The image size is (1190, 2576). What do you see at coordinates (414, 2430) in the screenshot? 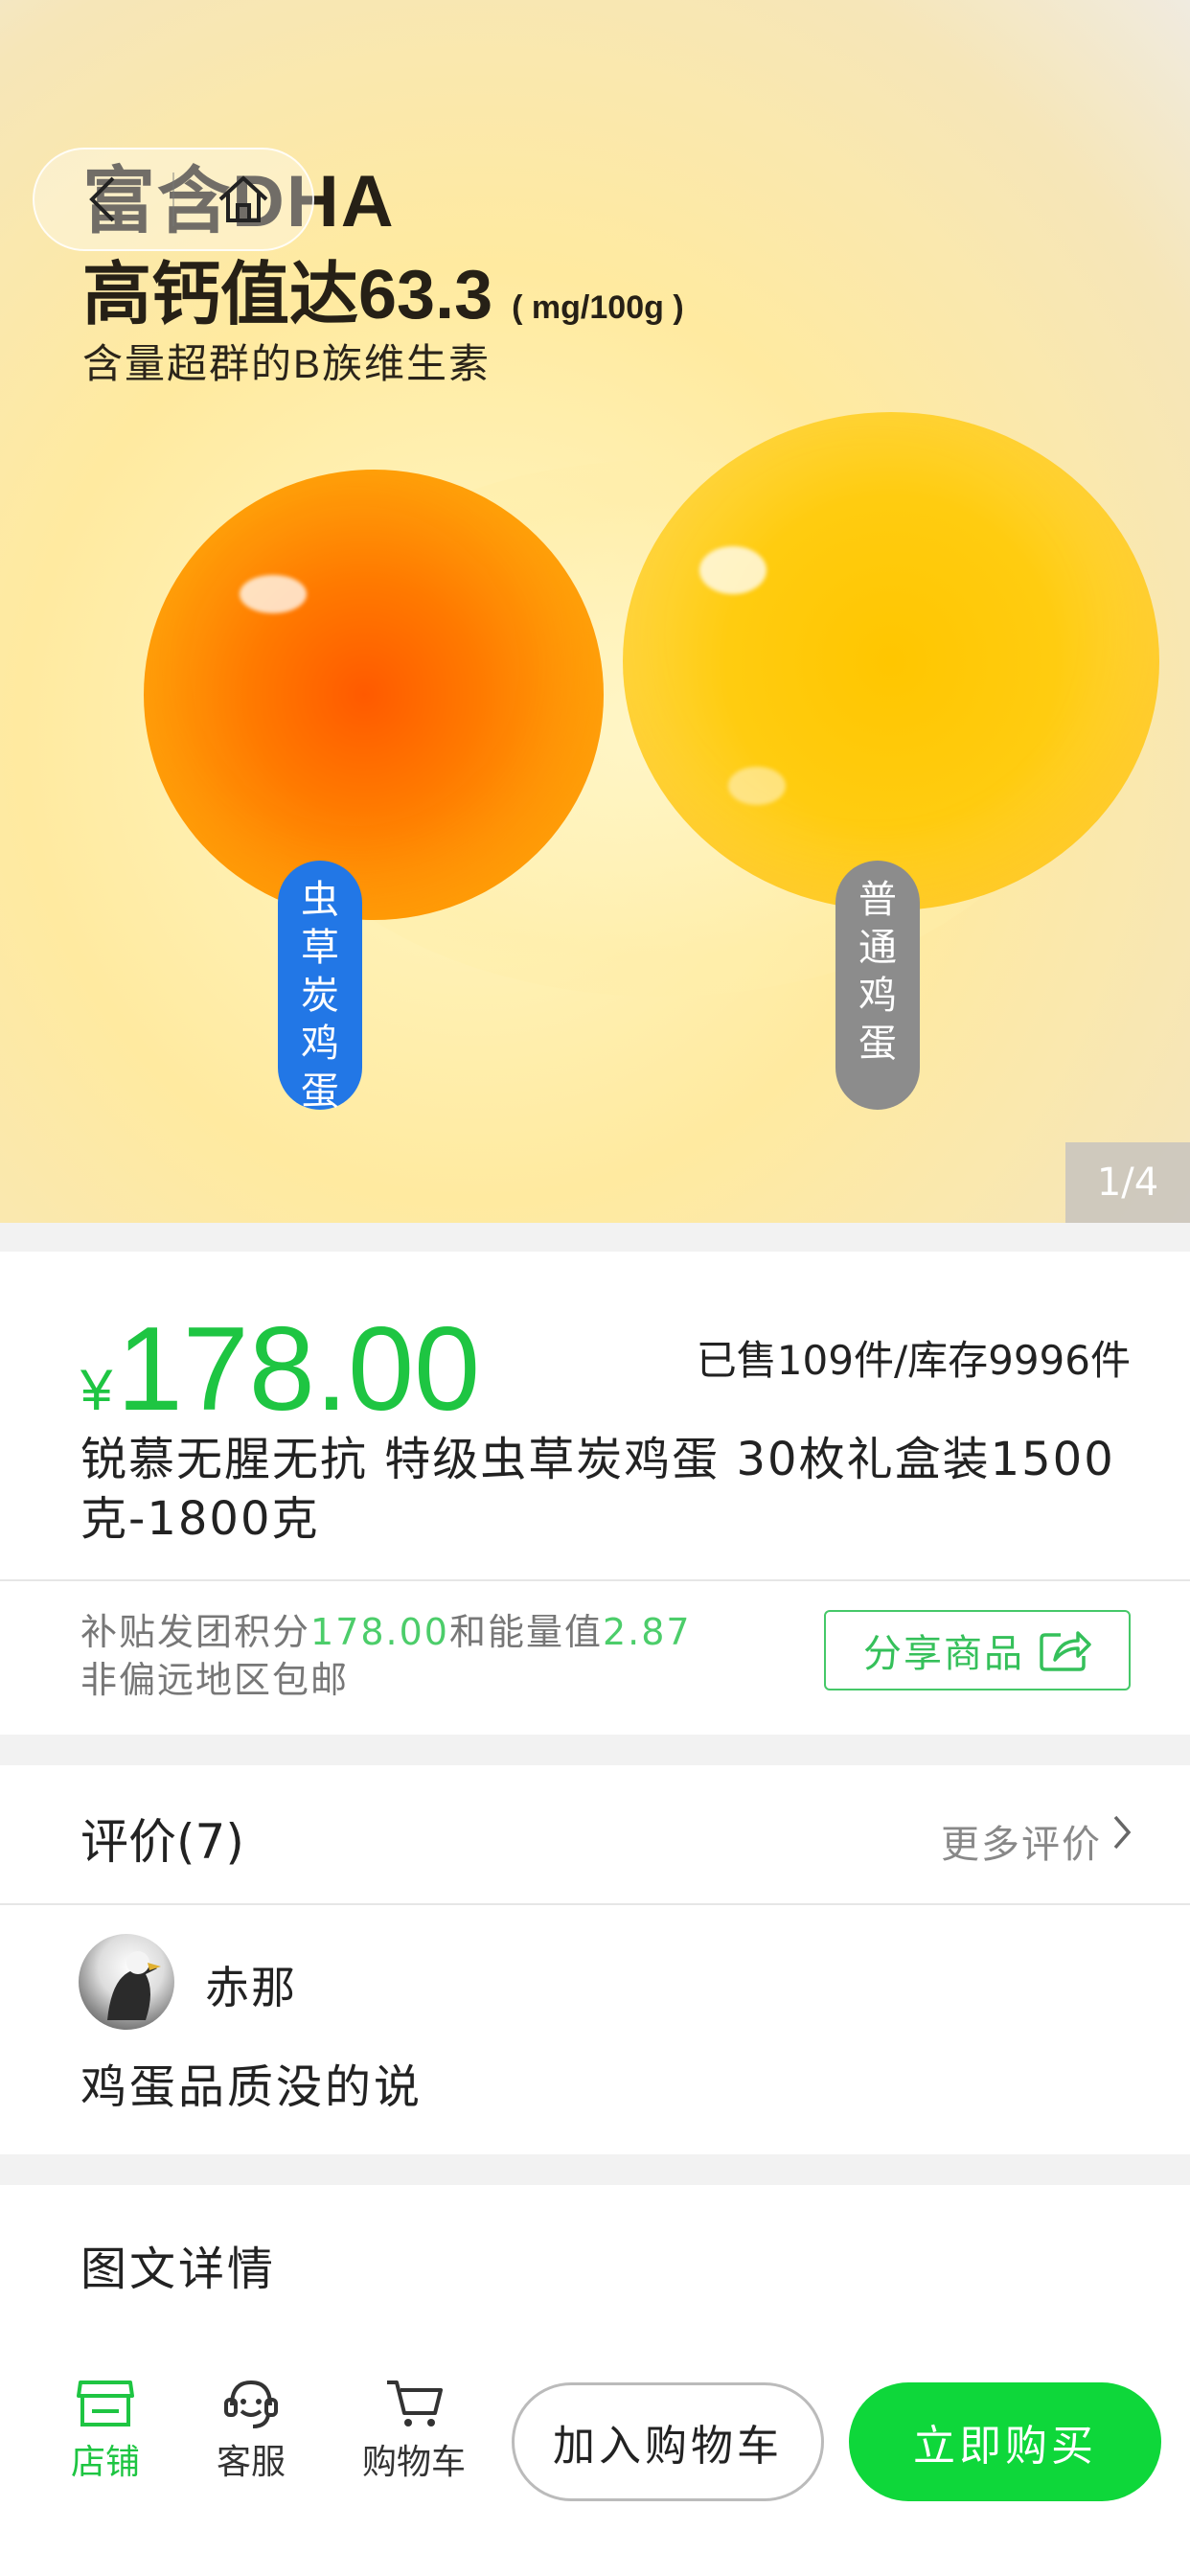
I see `cart-button: 购物车` at bounding box center [414, 2430].